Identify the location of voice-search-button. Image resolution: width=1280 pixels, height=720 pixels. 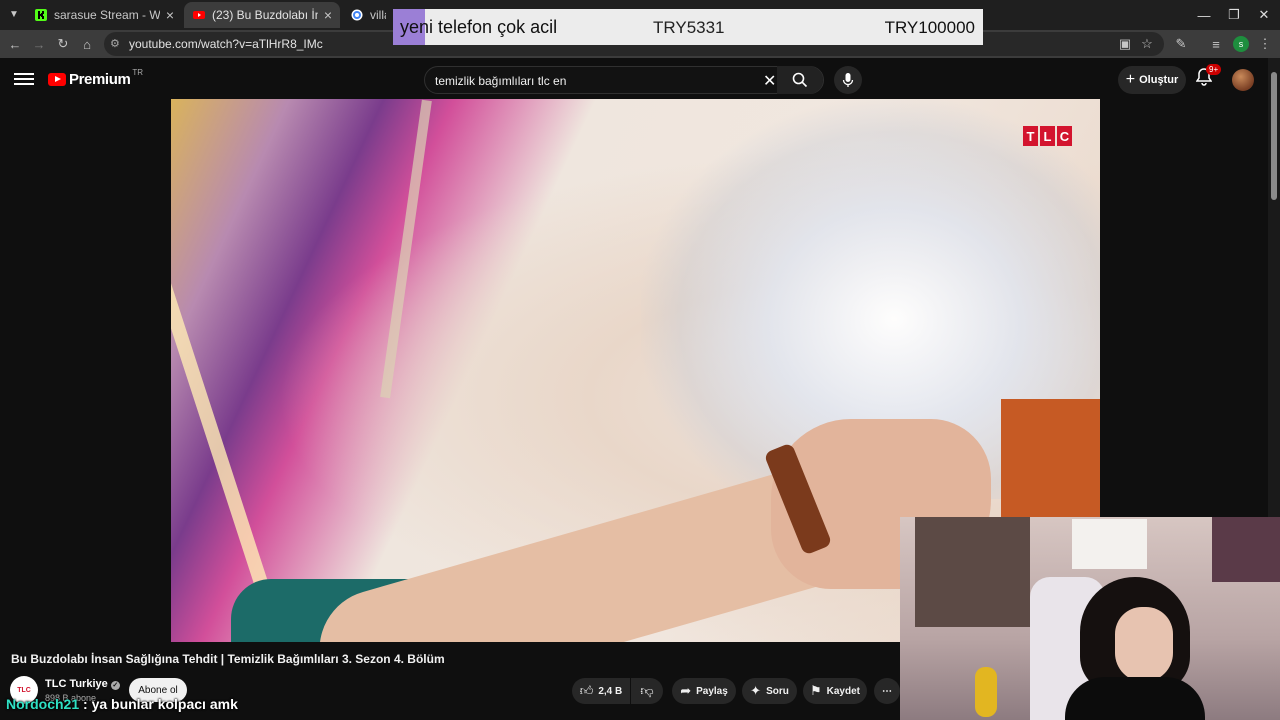
(848, 80).